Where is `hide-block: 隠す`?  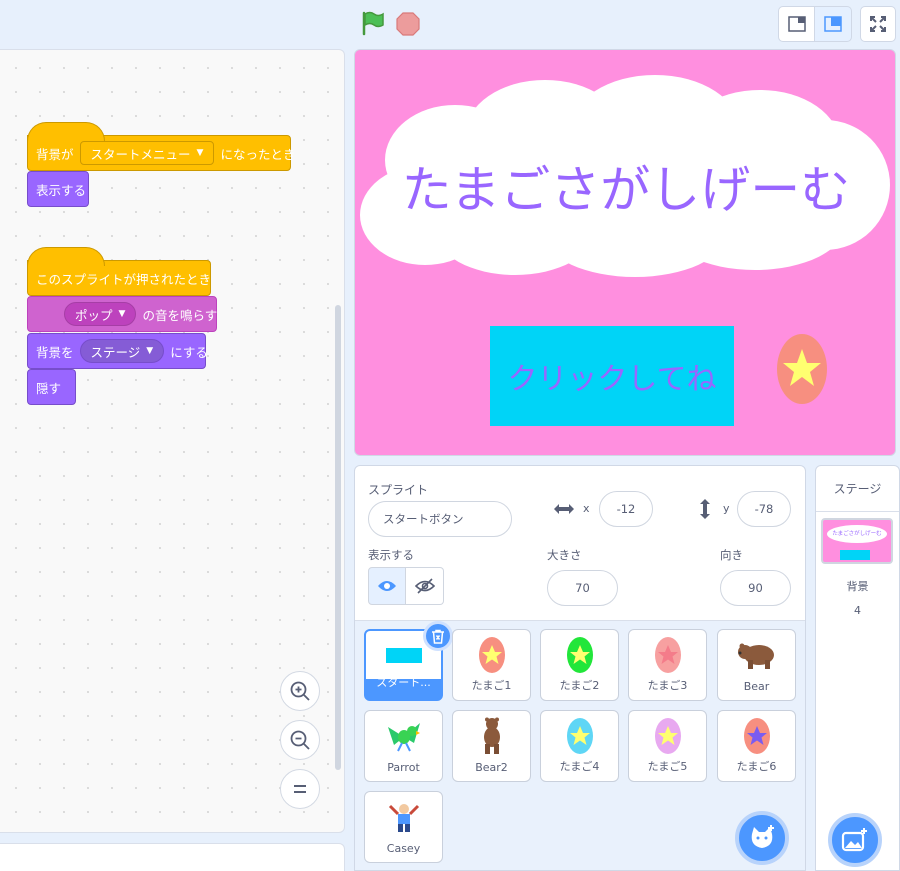 hide-block: 隠す is located at coordinates (51, 387).